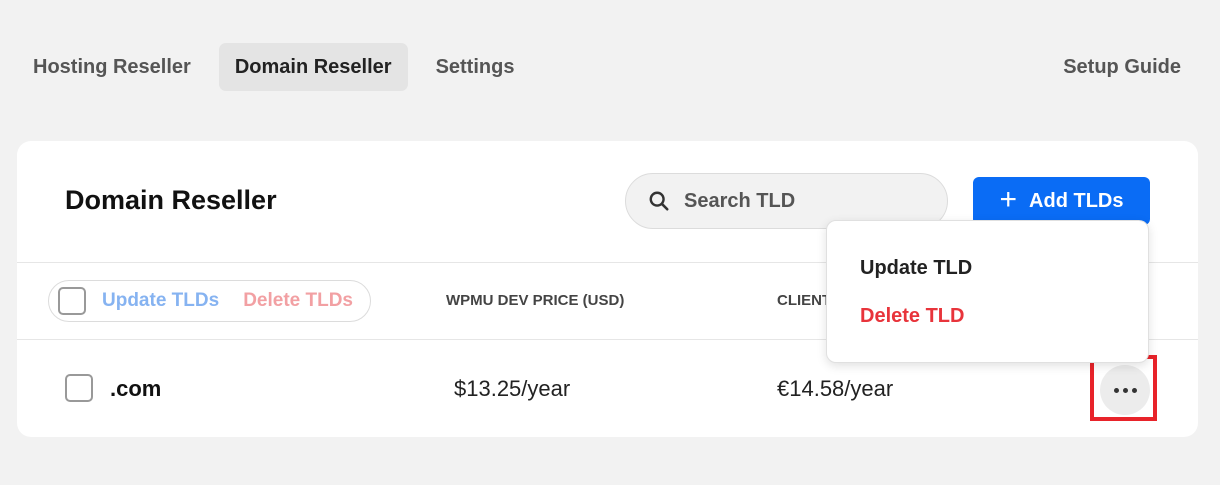 This screenshot has width=1220, height=485. I want to click on tab-hosting-reseller: Hosting Reseller, so click(112, 67).